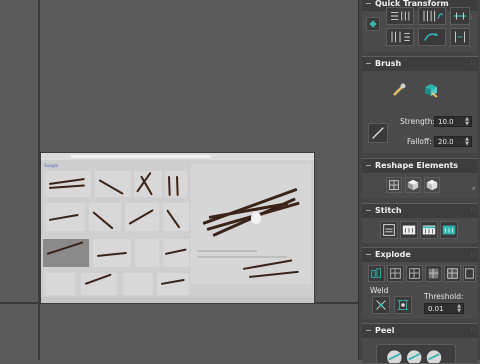  What do you see at coordinates (376, 273) in the screenshot?
I see `break-button` at bounding box center [376, 273].